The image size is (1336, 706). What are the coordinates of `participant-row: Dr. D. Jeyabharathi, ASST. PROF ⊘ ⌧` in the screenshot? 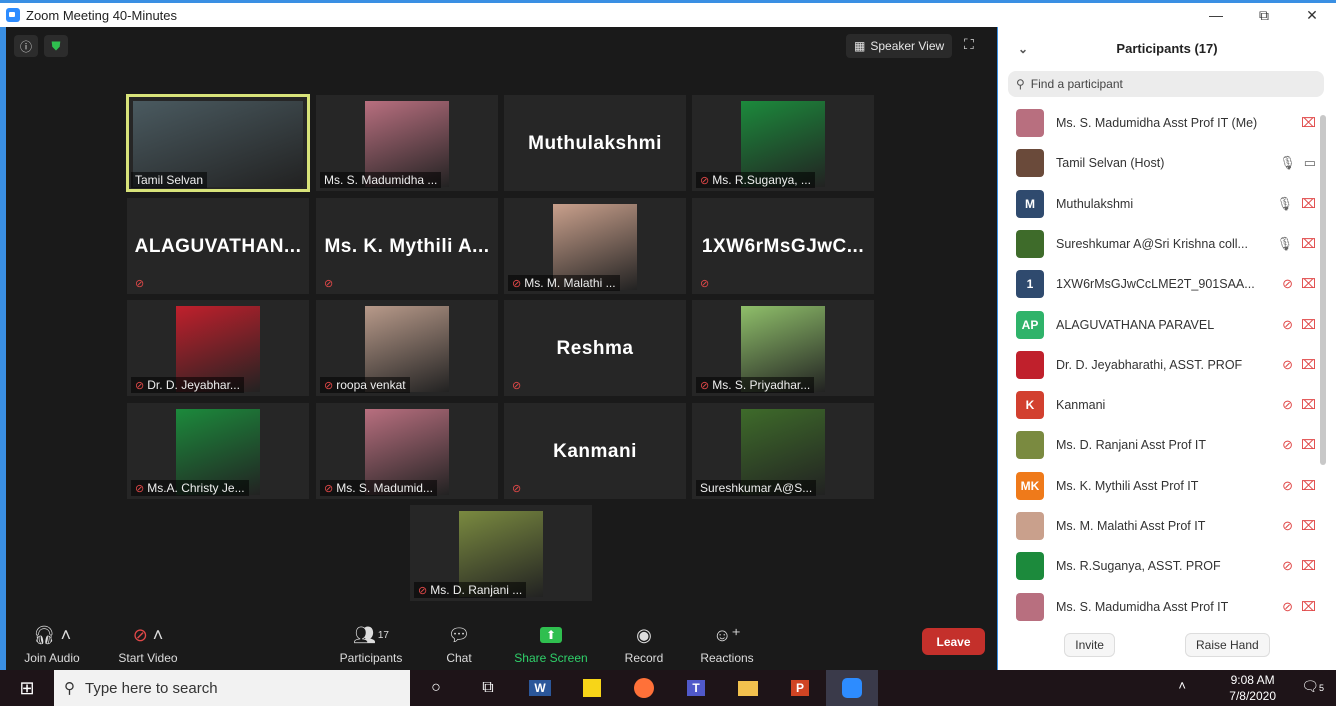 It's located at (1166, 365).